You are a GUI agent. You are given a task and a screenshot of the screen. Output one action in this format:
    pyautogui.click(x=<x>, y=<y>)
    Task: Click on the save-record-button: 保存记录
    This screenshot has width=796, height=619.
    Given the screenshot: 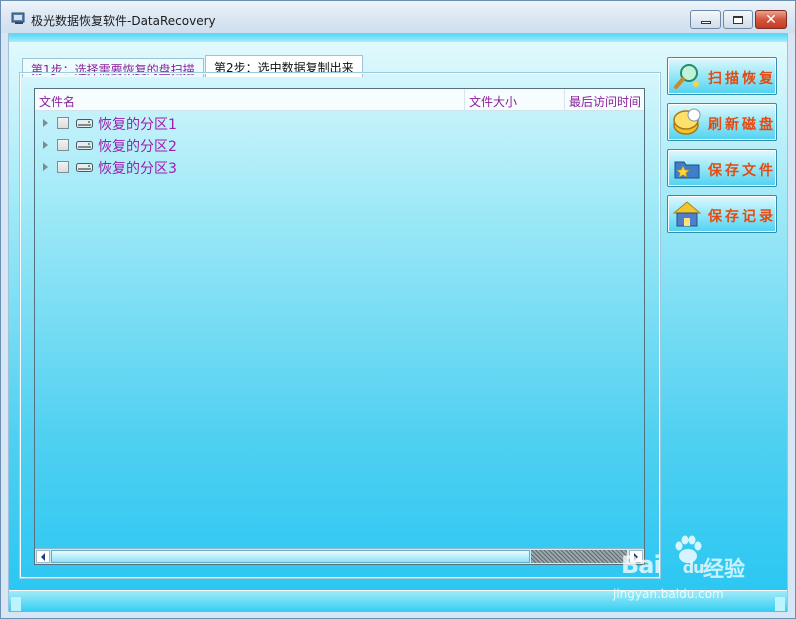 What is the action you would take?
    pyautogui.click(x=722, y=214)
    